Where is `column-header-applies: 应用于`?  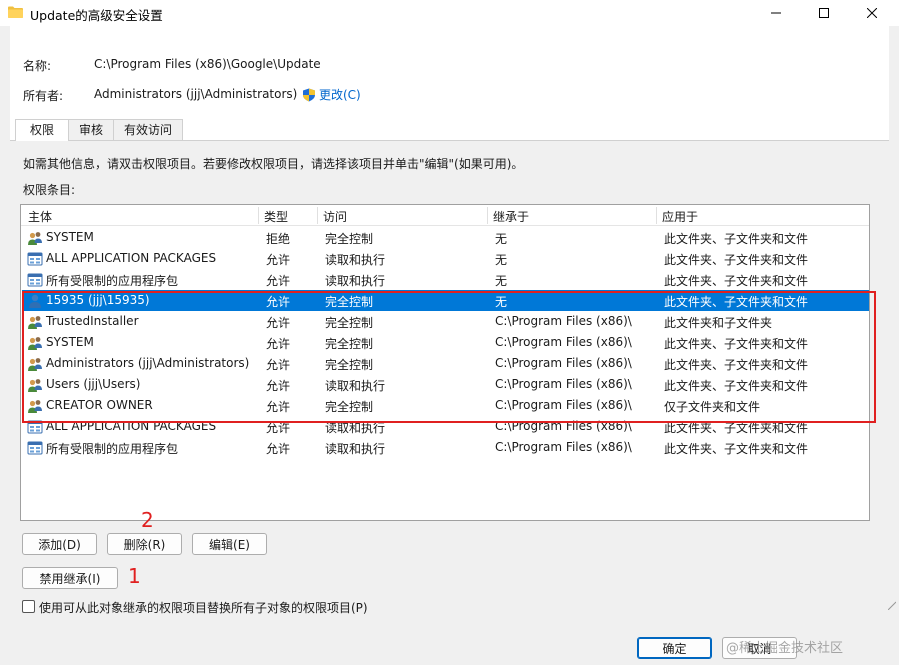 column-header-applies: 应用于 is located at coordinates (680, 216).